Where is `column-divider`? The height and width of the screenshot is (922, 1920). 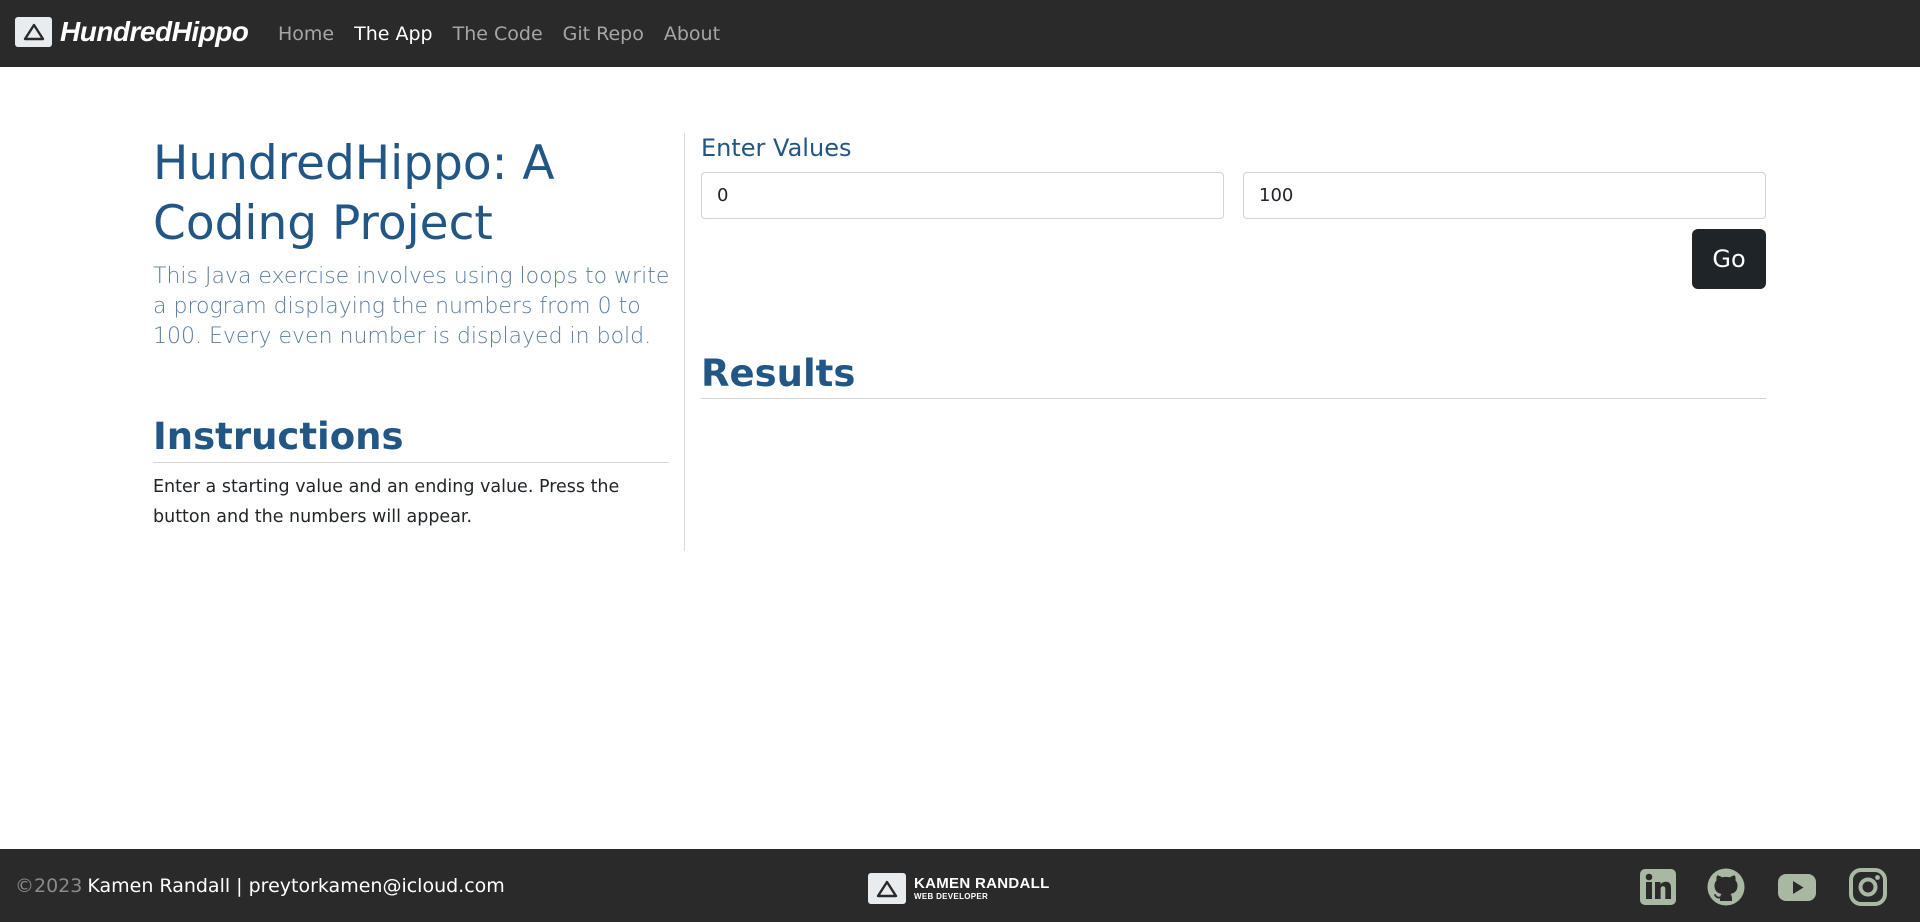 column-divider is located at coordinates (684, 342).